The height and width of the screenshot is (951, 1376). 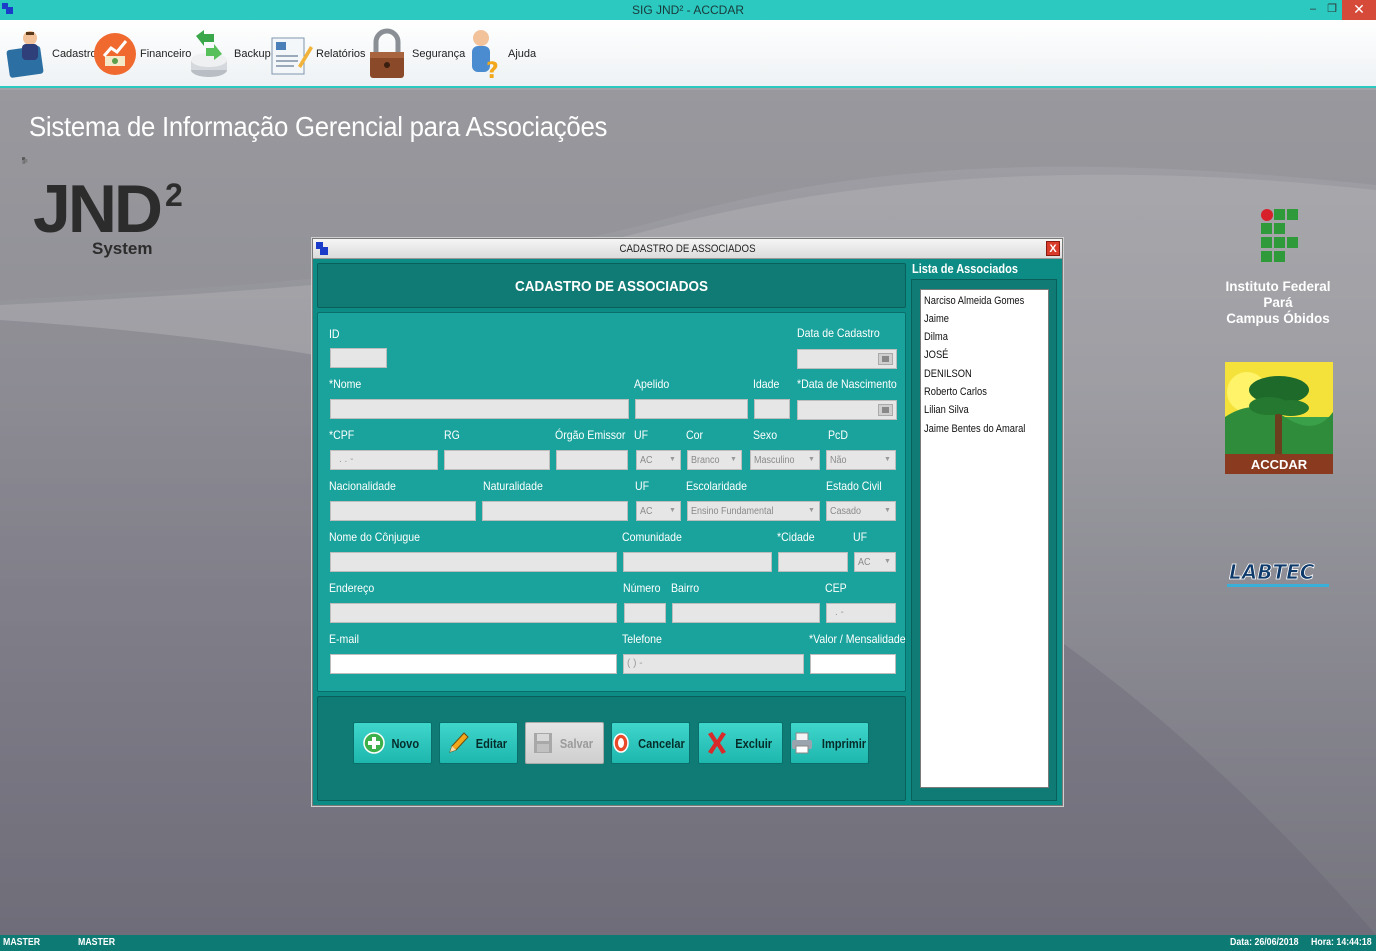 What do you see at coordinates (485, 56) in the screenshot?
I see `help-user-icon: ?` at bounding box center [485, 56].